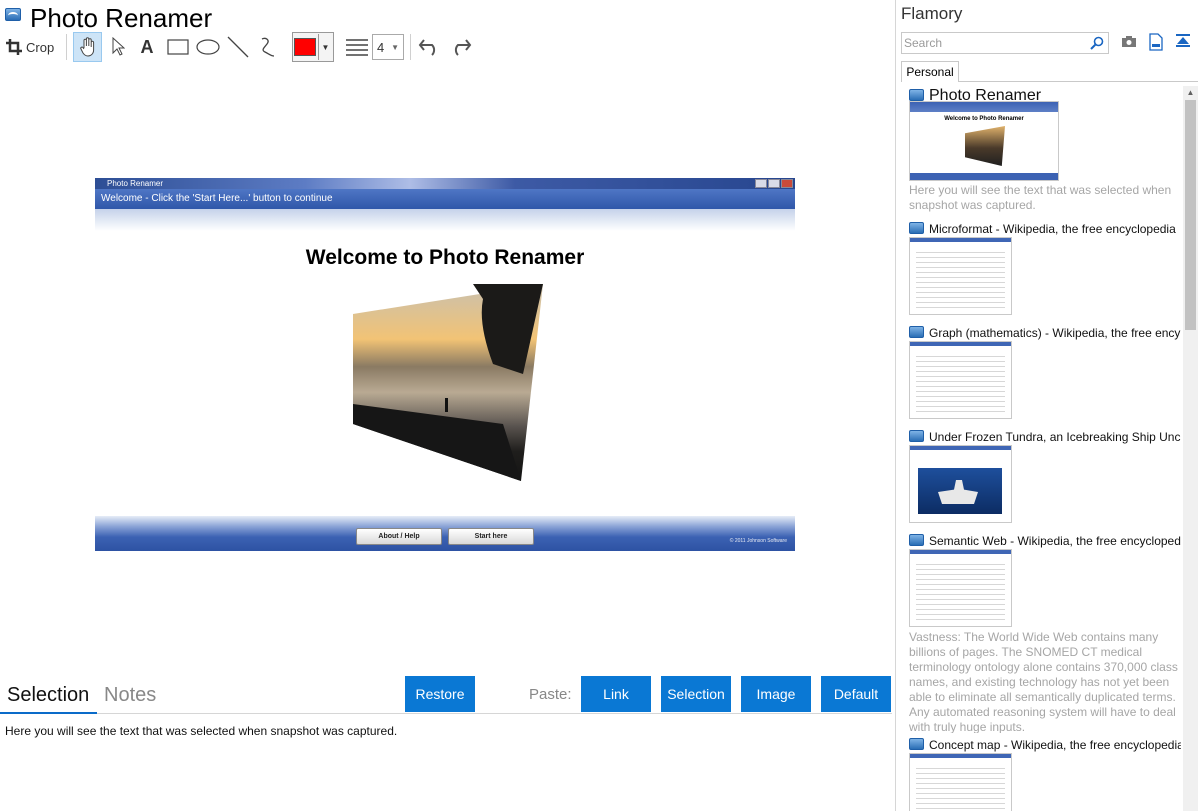 The height and width of the screenshot is (811, 1198). I want to click on maximize-icon, so click(774, 183).